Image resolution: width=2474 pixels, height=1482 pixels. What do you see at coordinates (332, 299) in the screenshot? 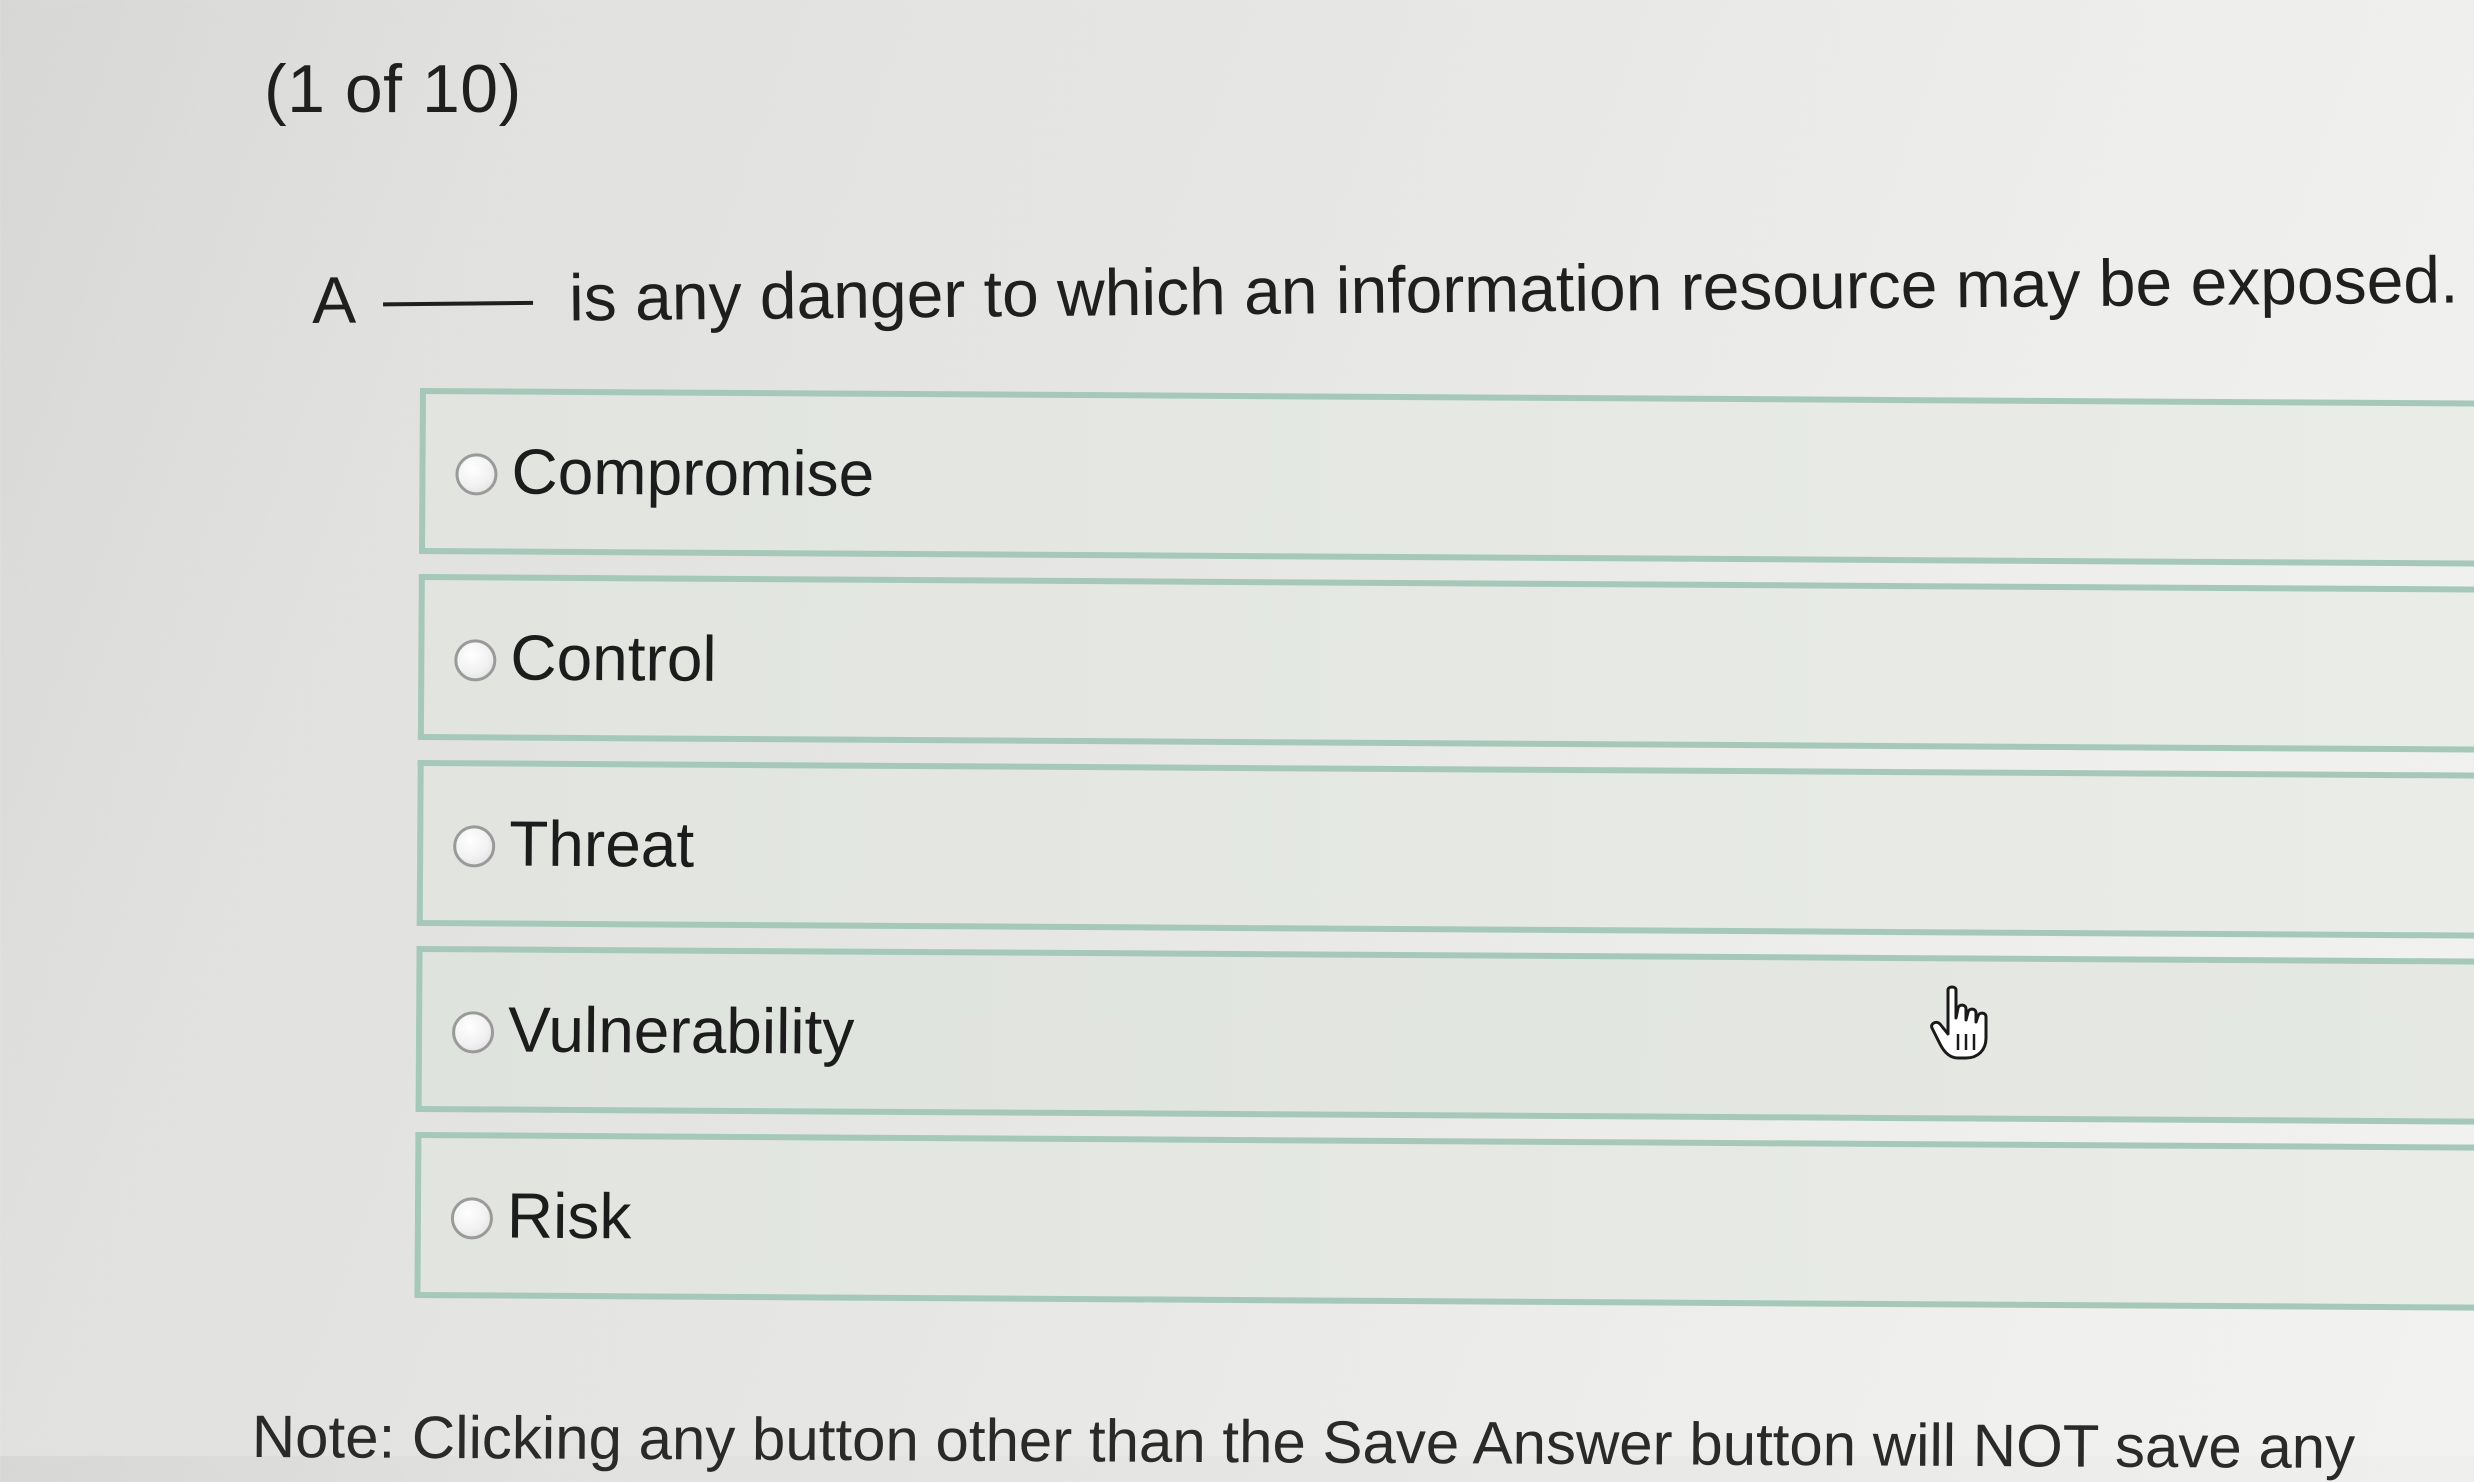
I see `question-prefix: A` at bounding box center [332, 299].